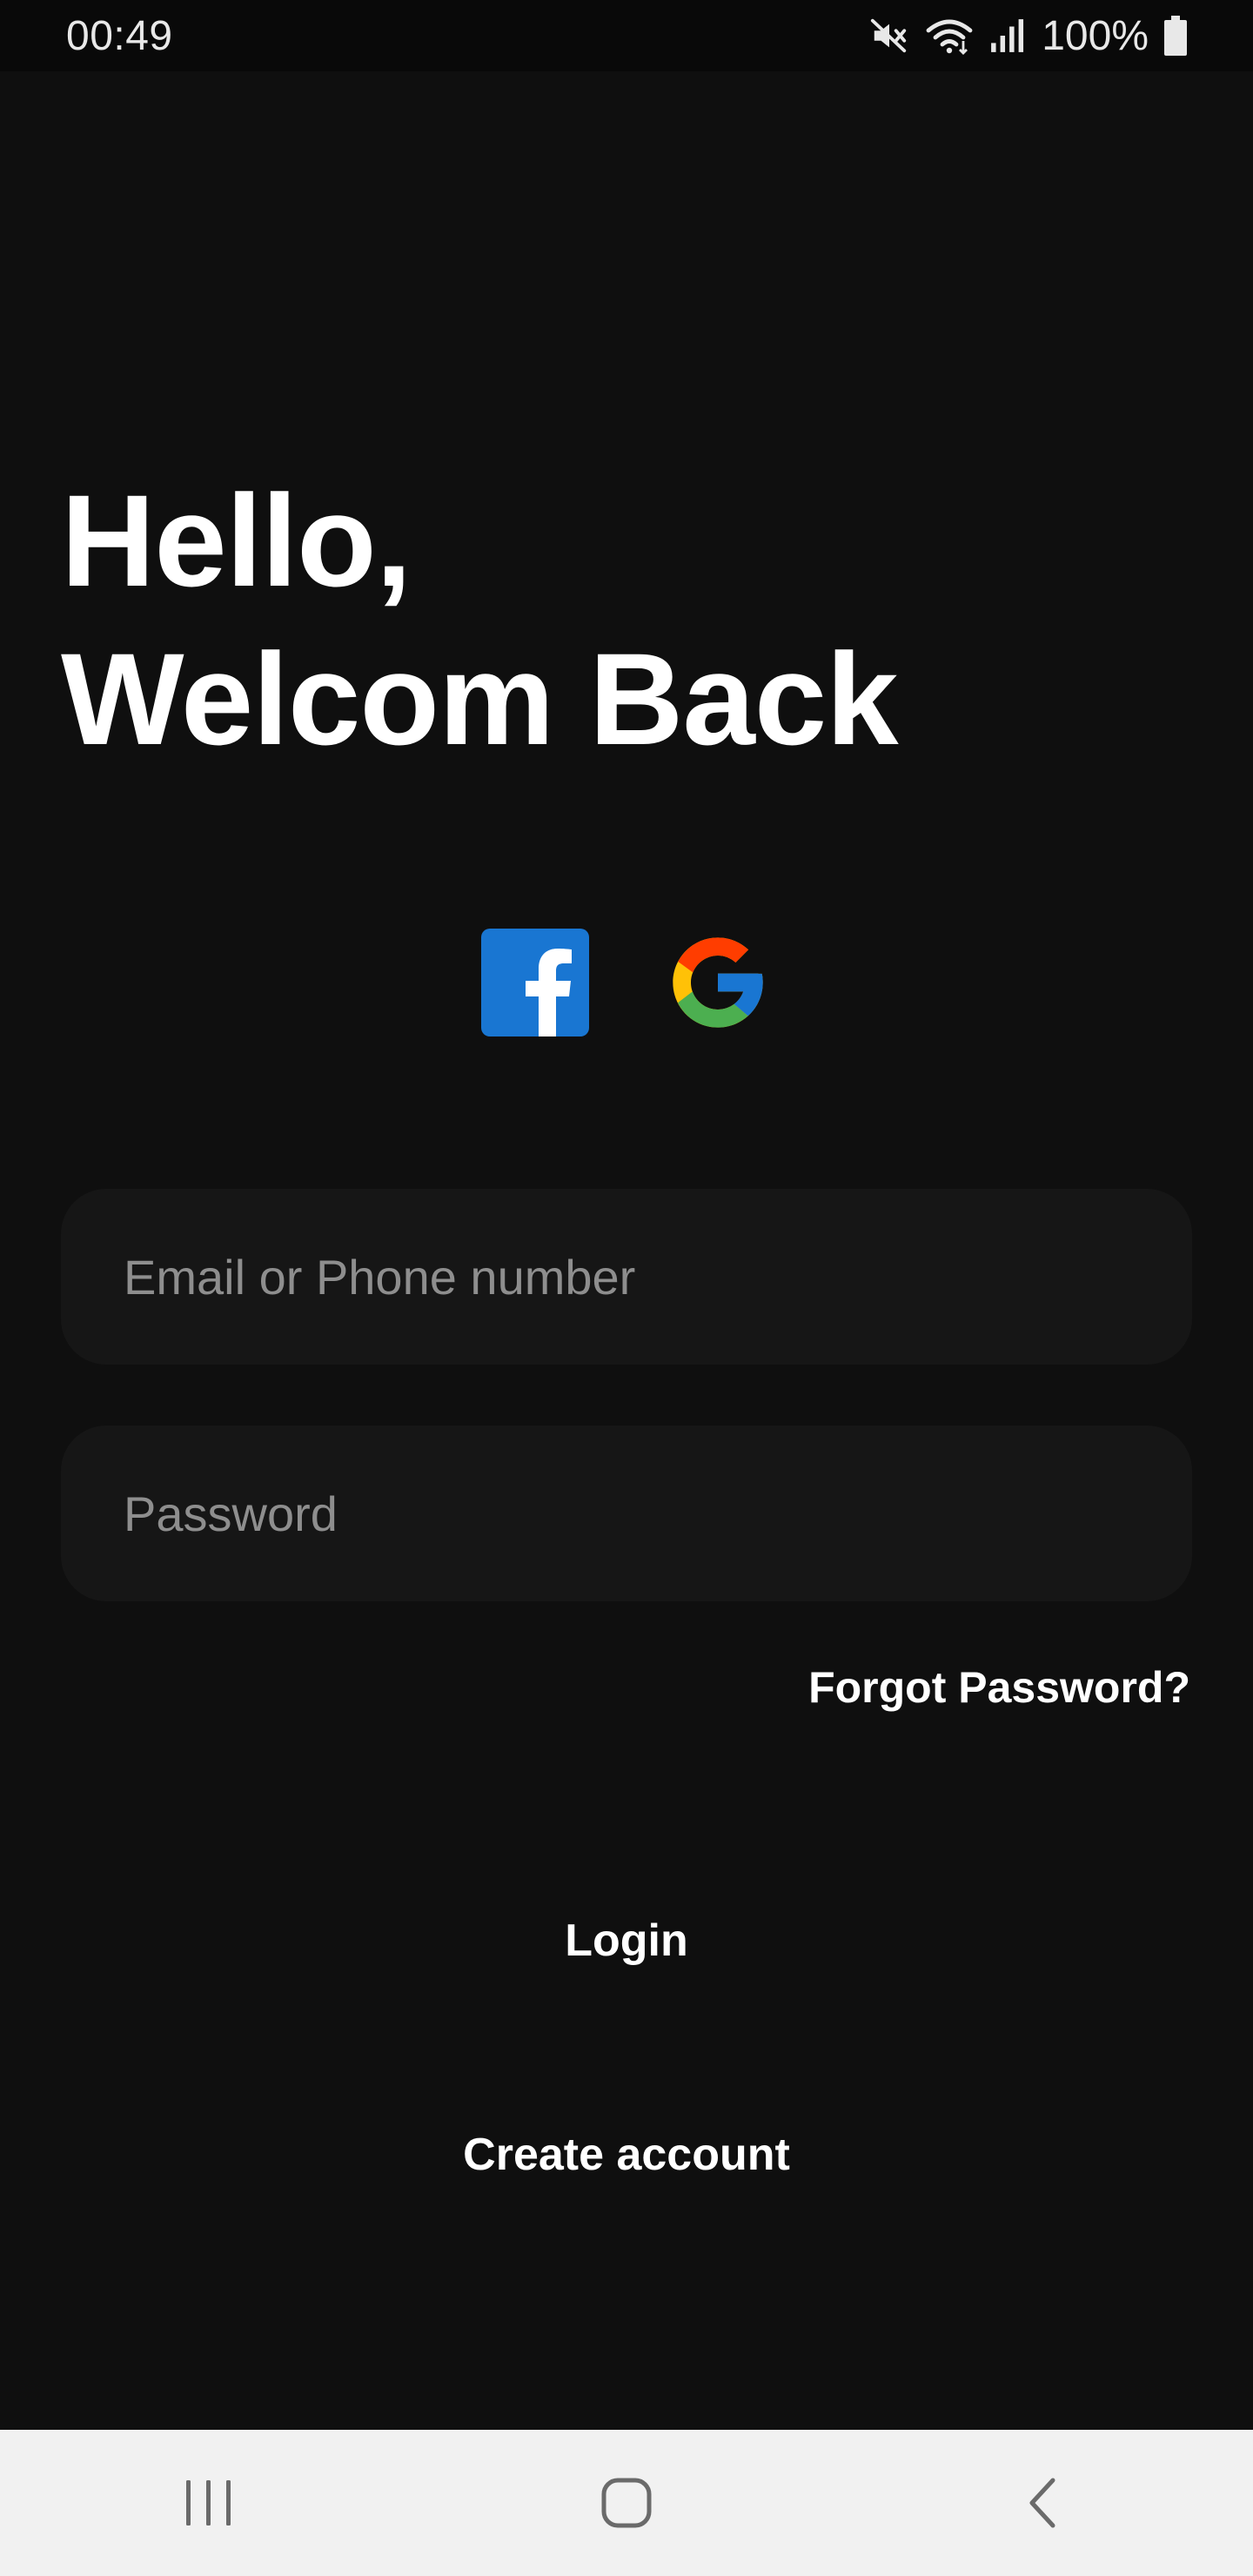 The height and width of the screenshot is (2576, 1253). What do you see at coordinates (889, 36) in the screenshot?
I see `mute-icon` at bounding box center [889, 36].